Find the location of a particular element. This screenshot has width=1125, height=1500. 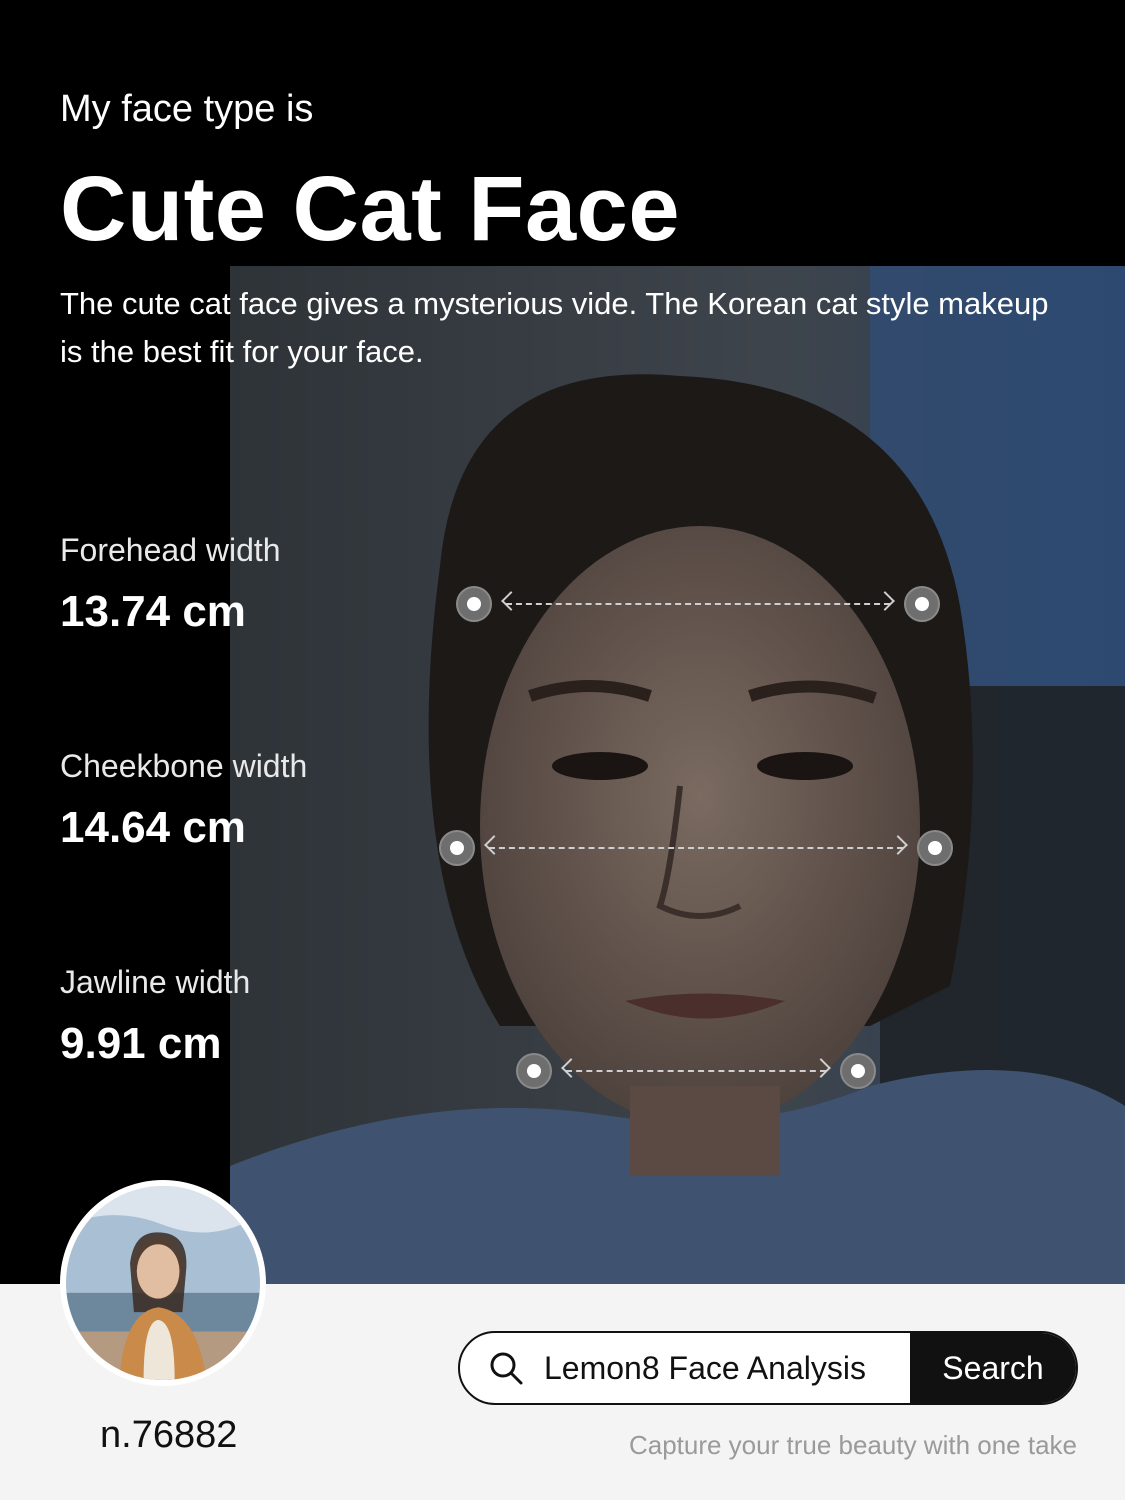

metric-label: Jawline width is located at coordinates (155, 982).